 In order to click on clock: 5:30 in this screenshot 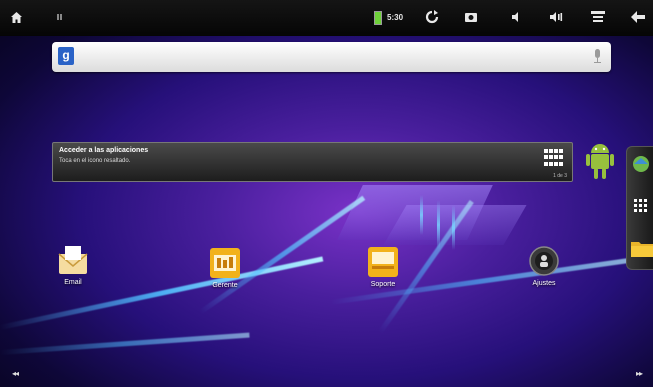, I will do `click(395, 17)`.